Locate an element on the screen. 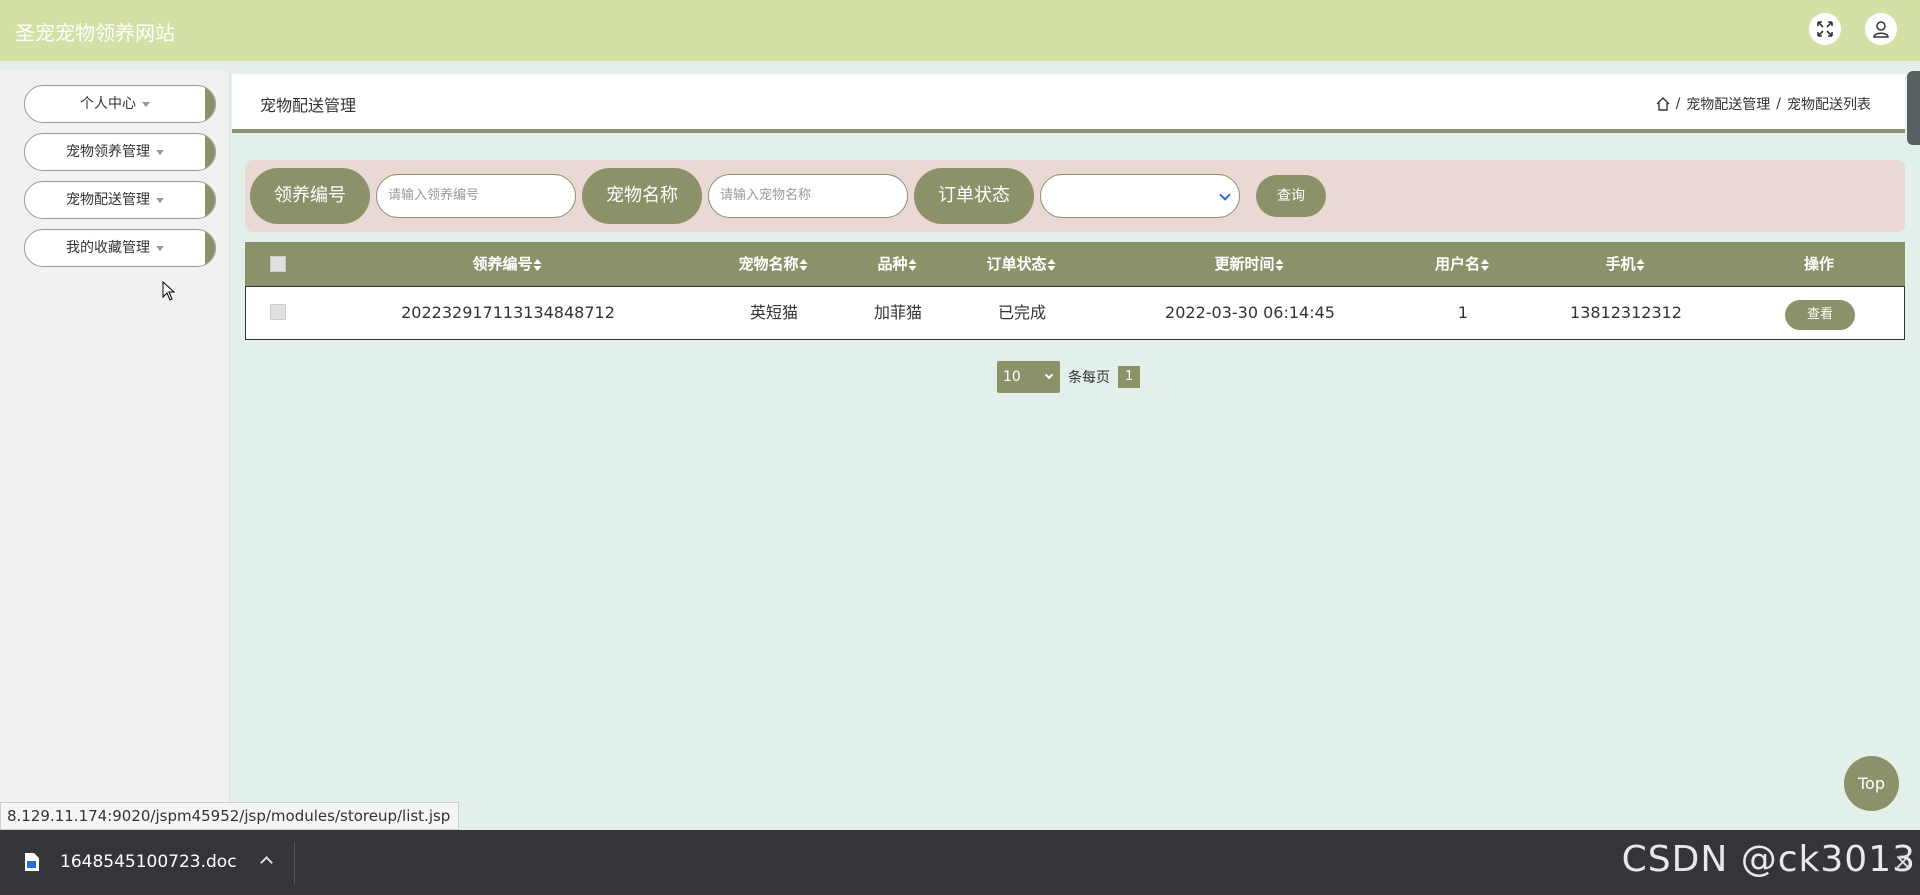 This screenshot has height=895, width=1920. sidebar-item-delivery-mgmt: 宠物配送管理 is located at coordinates (120, 200).